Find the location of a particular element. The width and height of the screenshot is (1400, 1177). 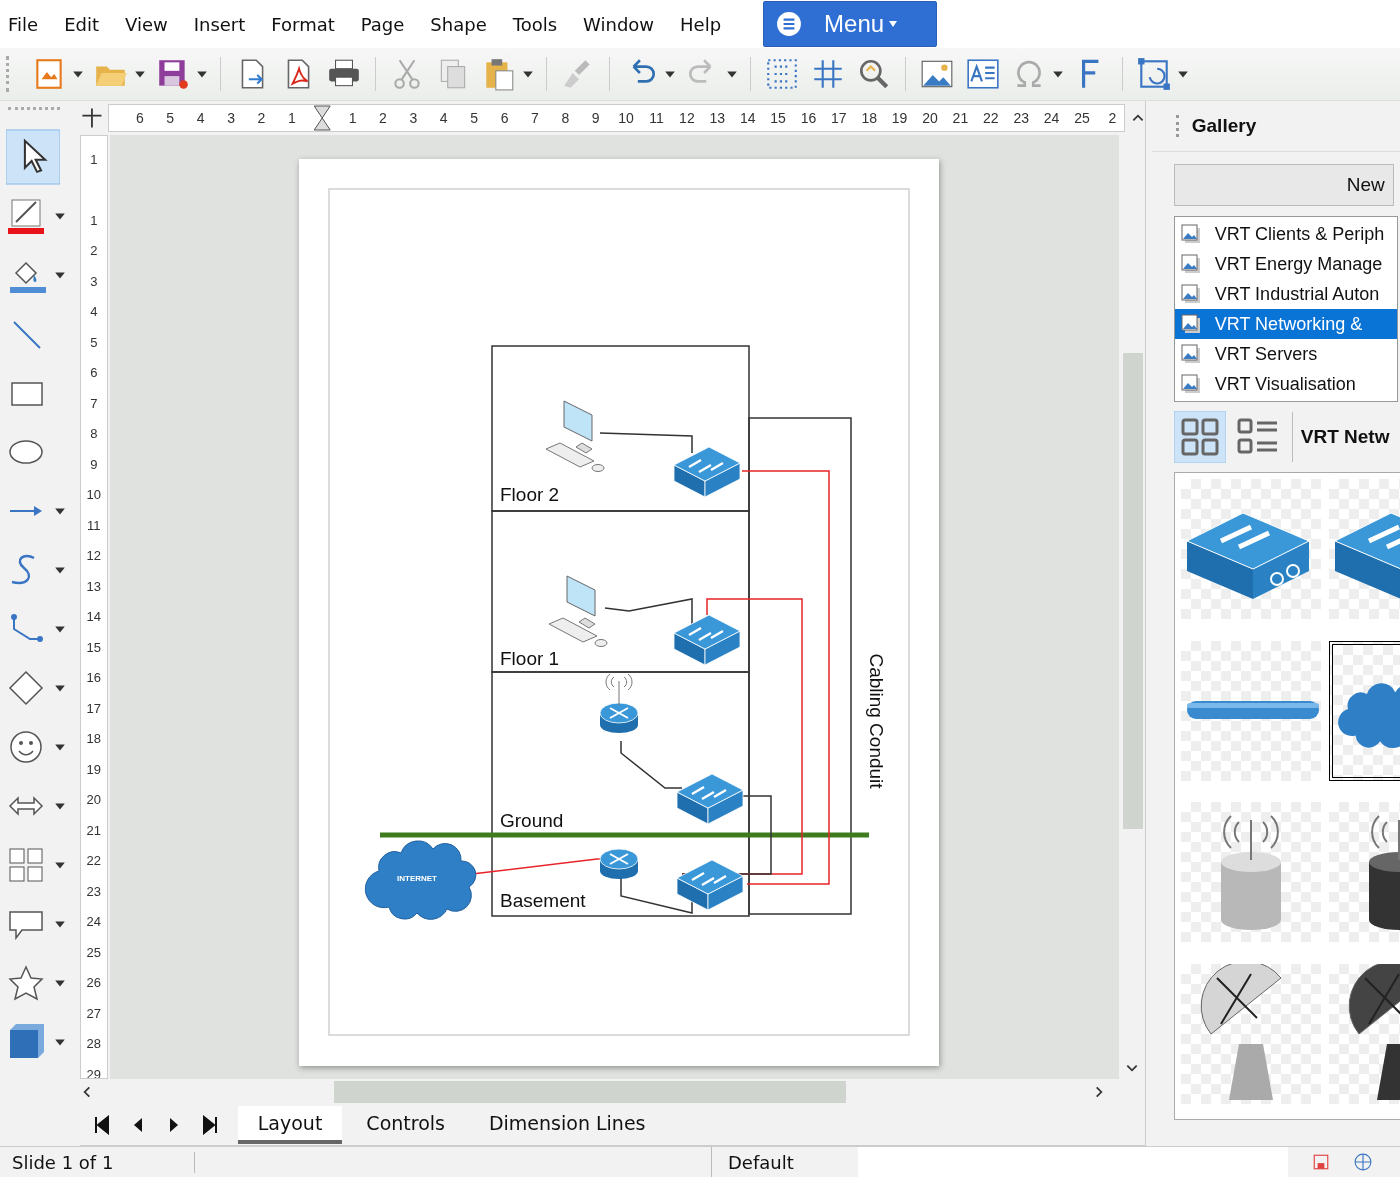

layer-tab: Dimension Lines is located at coordinates (567, 1125).